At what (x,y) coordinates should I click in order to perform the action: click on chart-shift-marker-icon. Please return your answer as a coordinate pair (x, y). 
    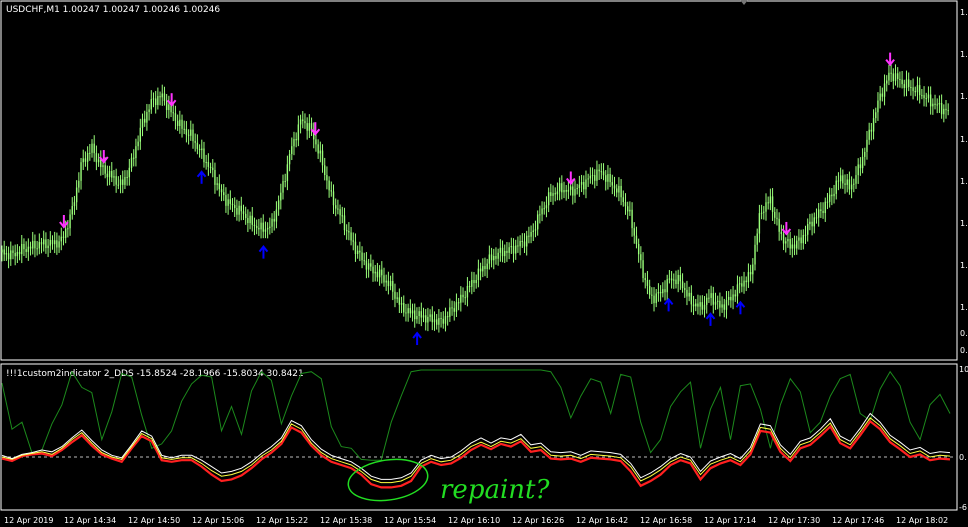
    Looking at the image, I should click on (744, 2).